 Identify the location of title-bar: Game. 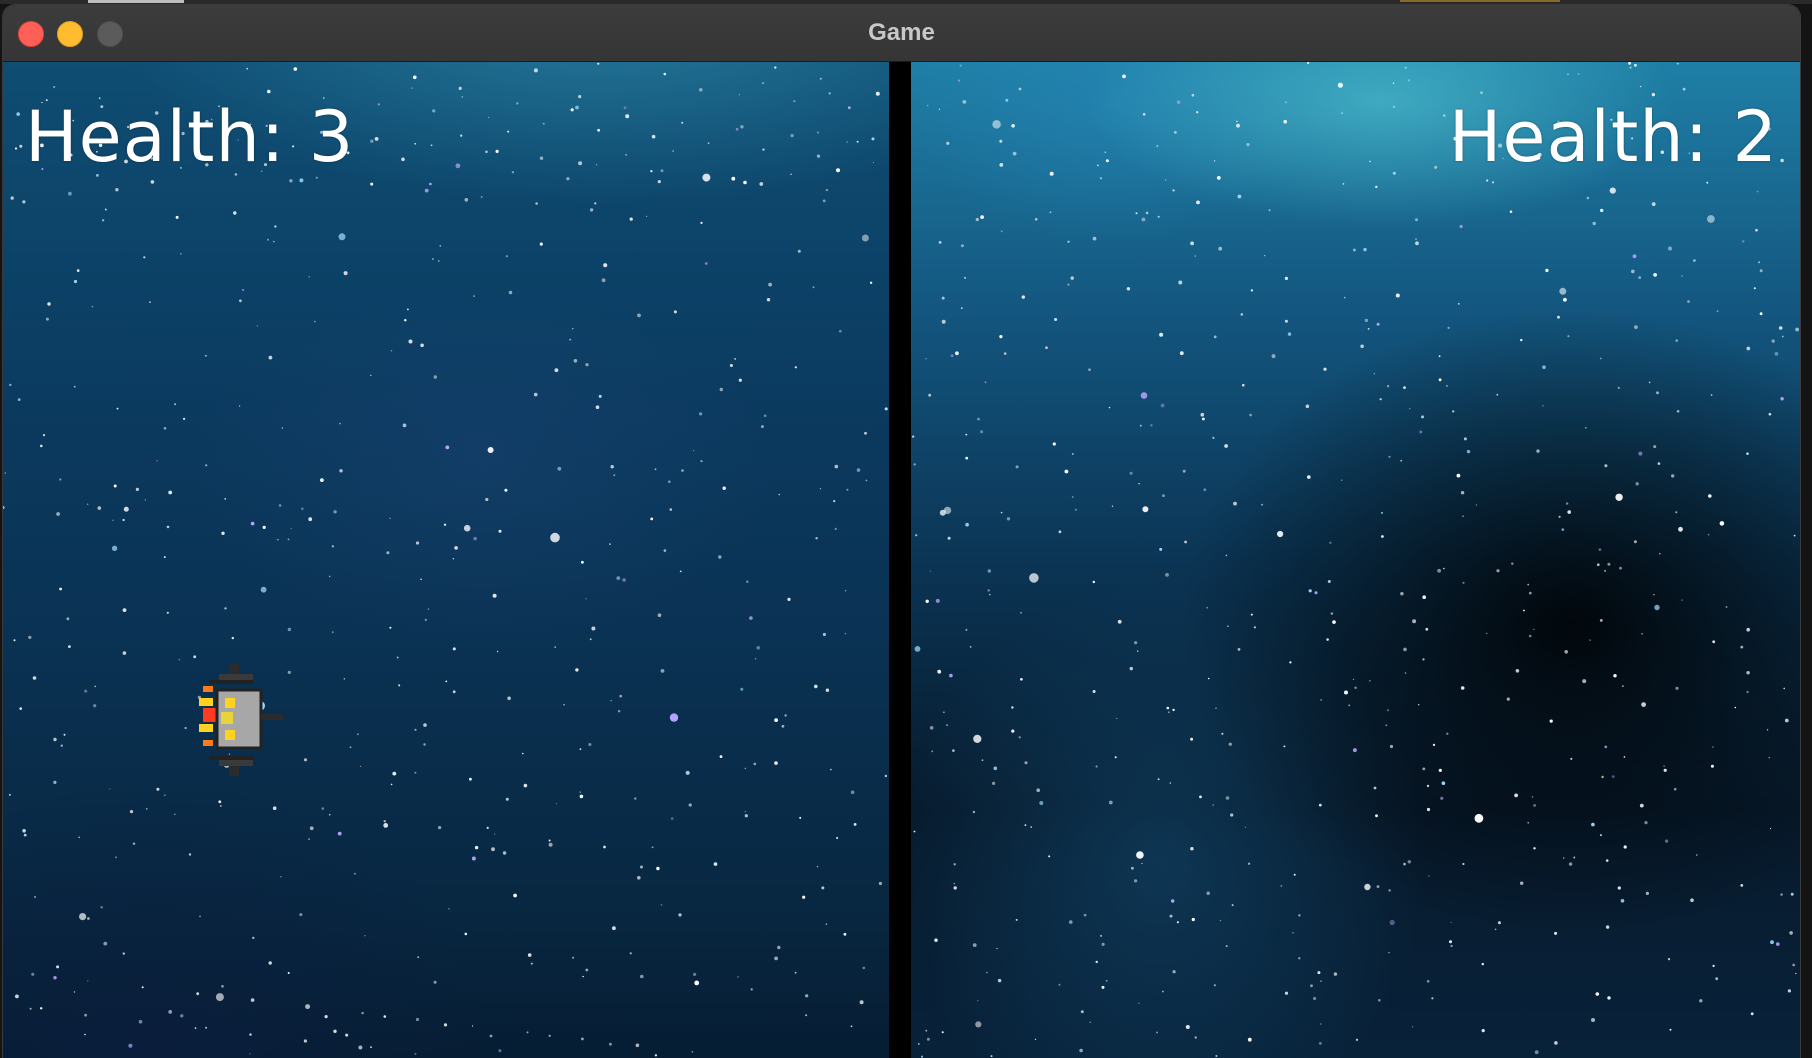
(901, 33).